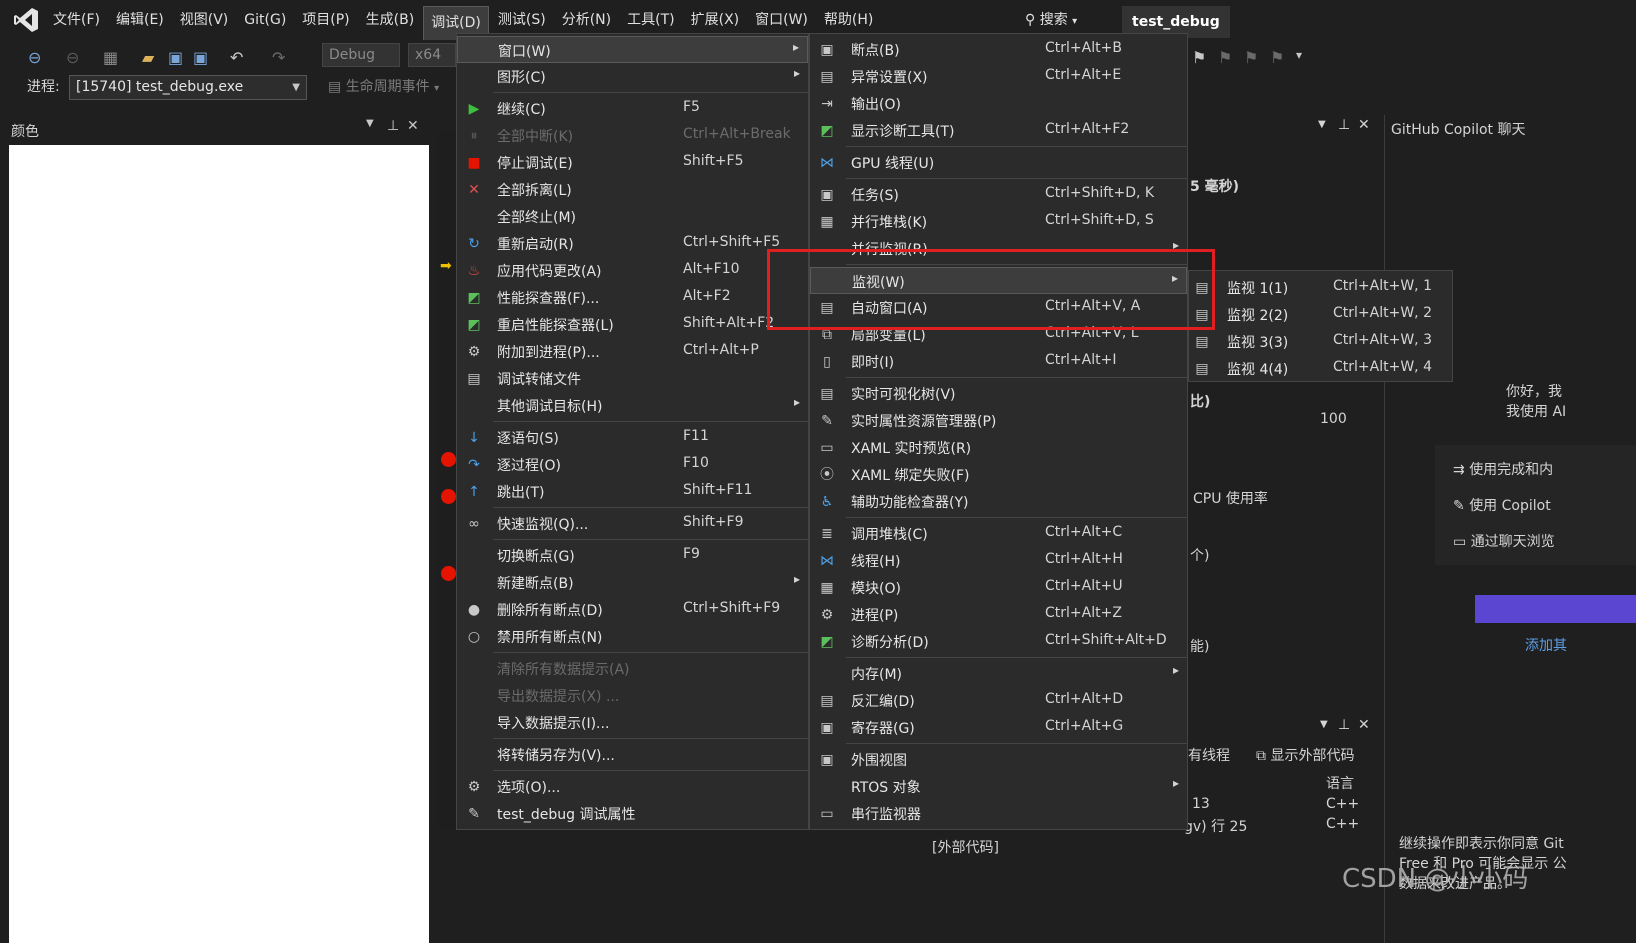  Describe the element at coordinates (632, 491) in the screenshot. I see `menu-item: ↑ 跳出(T) Shift+F11` at that location.